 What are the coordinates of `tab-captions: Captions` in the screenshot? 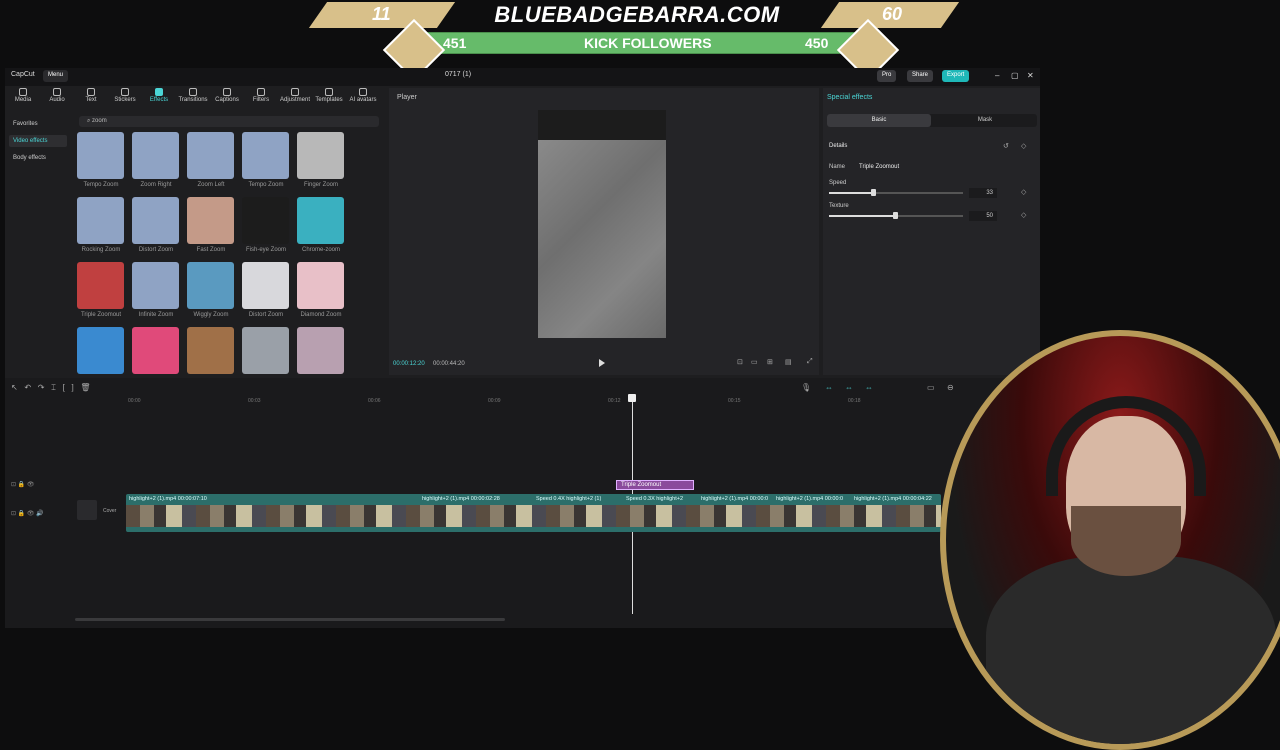 It's located at (227, 95).